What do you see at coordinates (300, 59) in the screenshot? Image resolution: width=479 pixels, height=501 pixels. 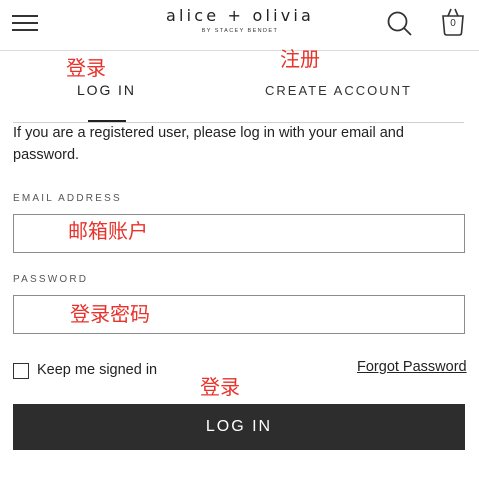 I see `annotation-register-tab: 注册` at bounding box center [300, 59].